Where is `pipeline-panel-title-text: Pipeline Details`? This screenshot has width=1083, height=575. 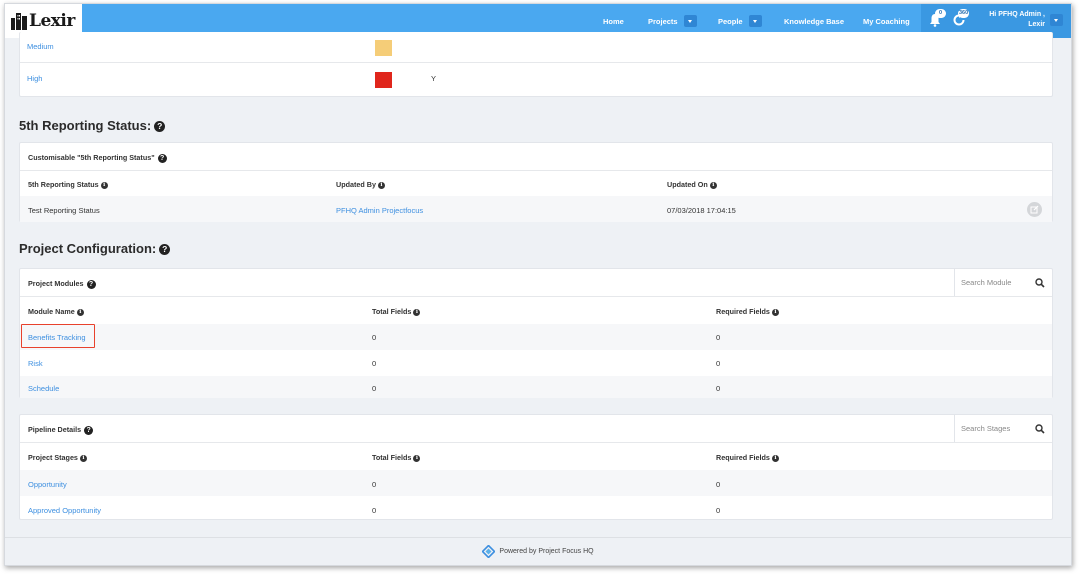
pipeline-panel-title-text: Pipeline Details is located at coordinates (55, 429).